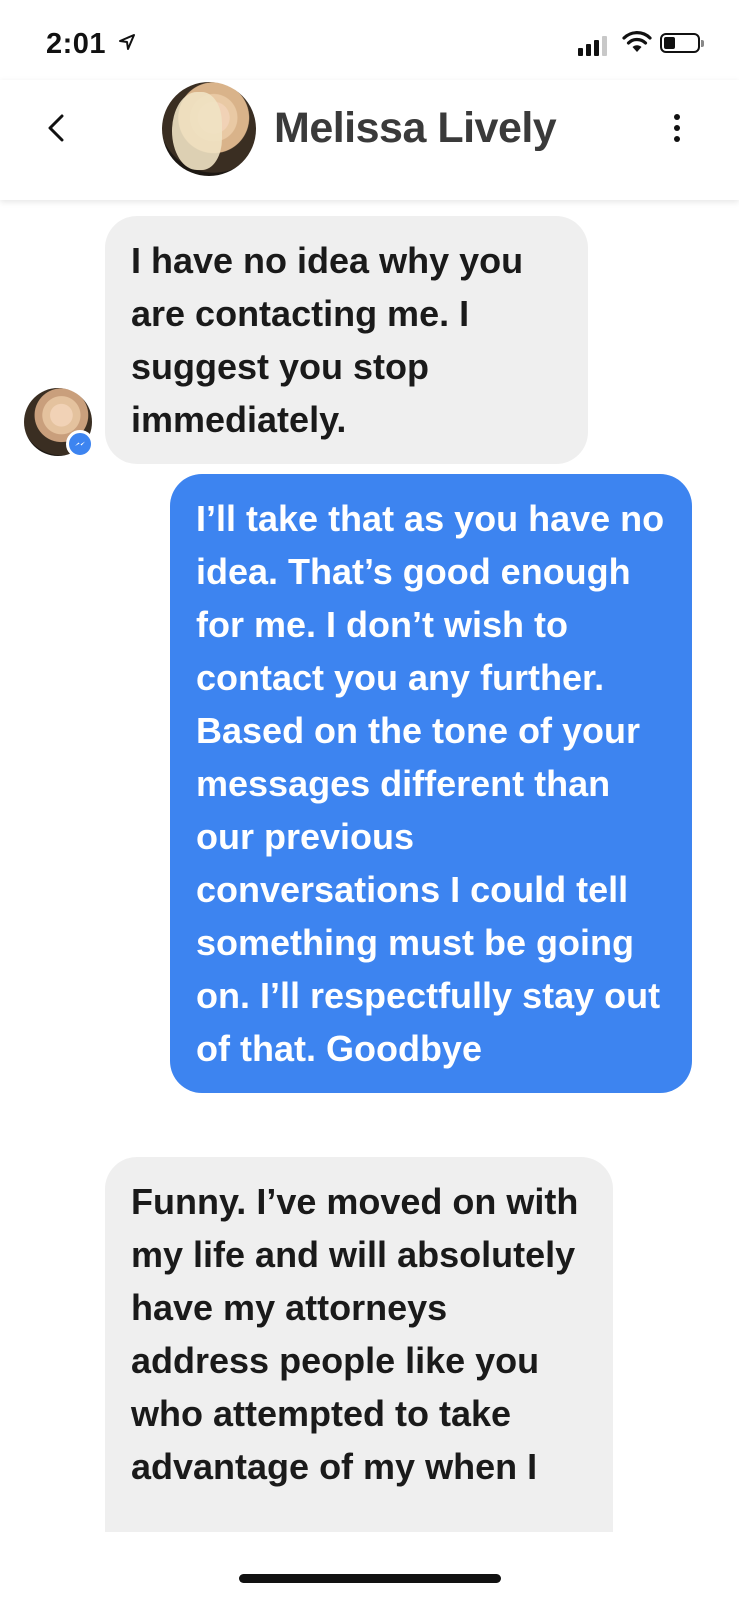  What do you see at coordinates (209, 129) in the screenshot?
I see `contact-avatar` at bounding box center [209, 129].